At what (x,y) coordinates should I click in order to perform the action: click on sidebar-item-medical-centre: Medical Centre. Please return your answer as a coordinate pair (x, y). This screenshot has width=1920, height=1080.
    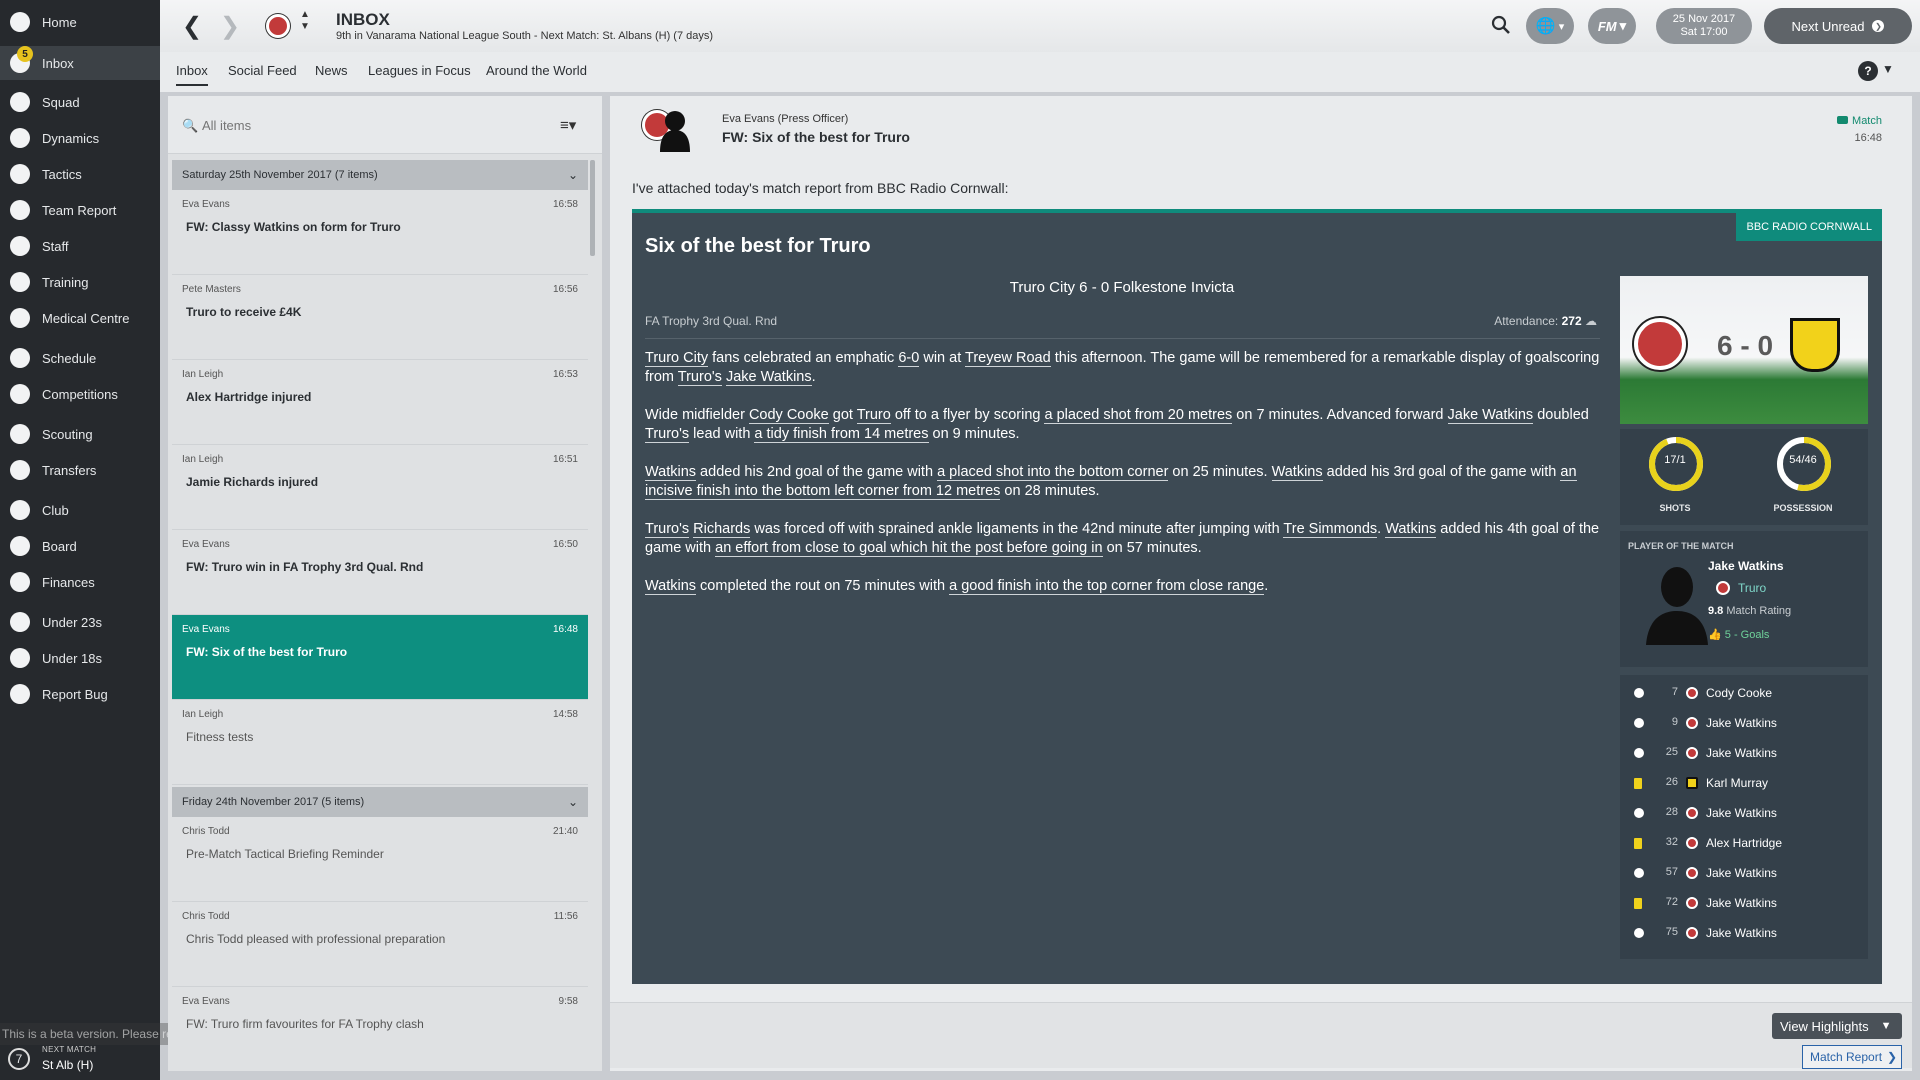
    Looking at the image, I should click on (80, 318).